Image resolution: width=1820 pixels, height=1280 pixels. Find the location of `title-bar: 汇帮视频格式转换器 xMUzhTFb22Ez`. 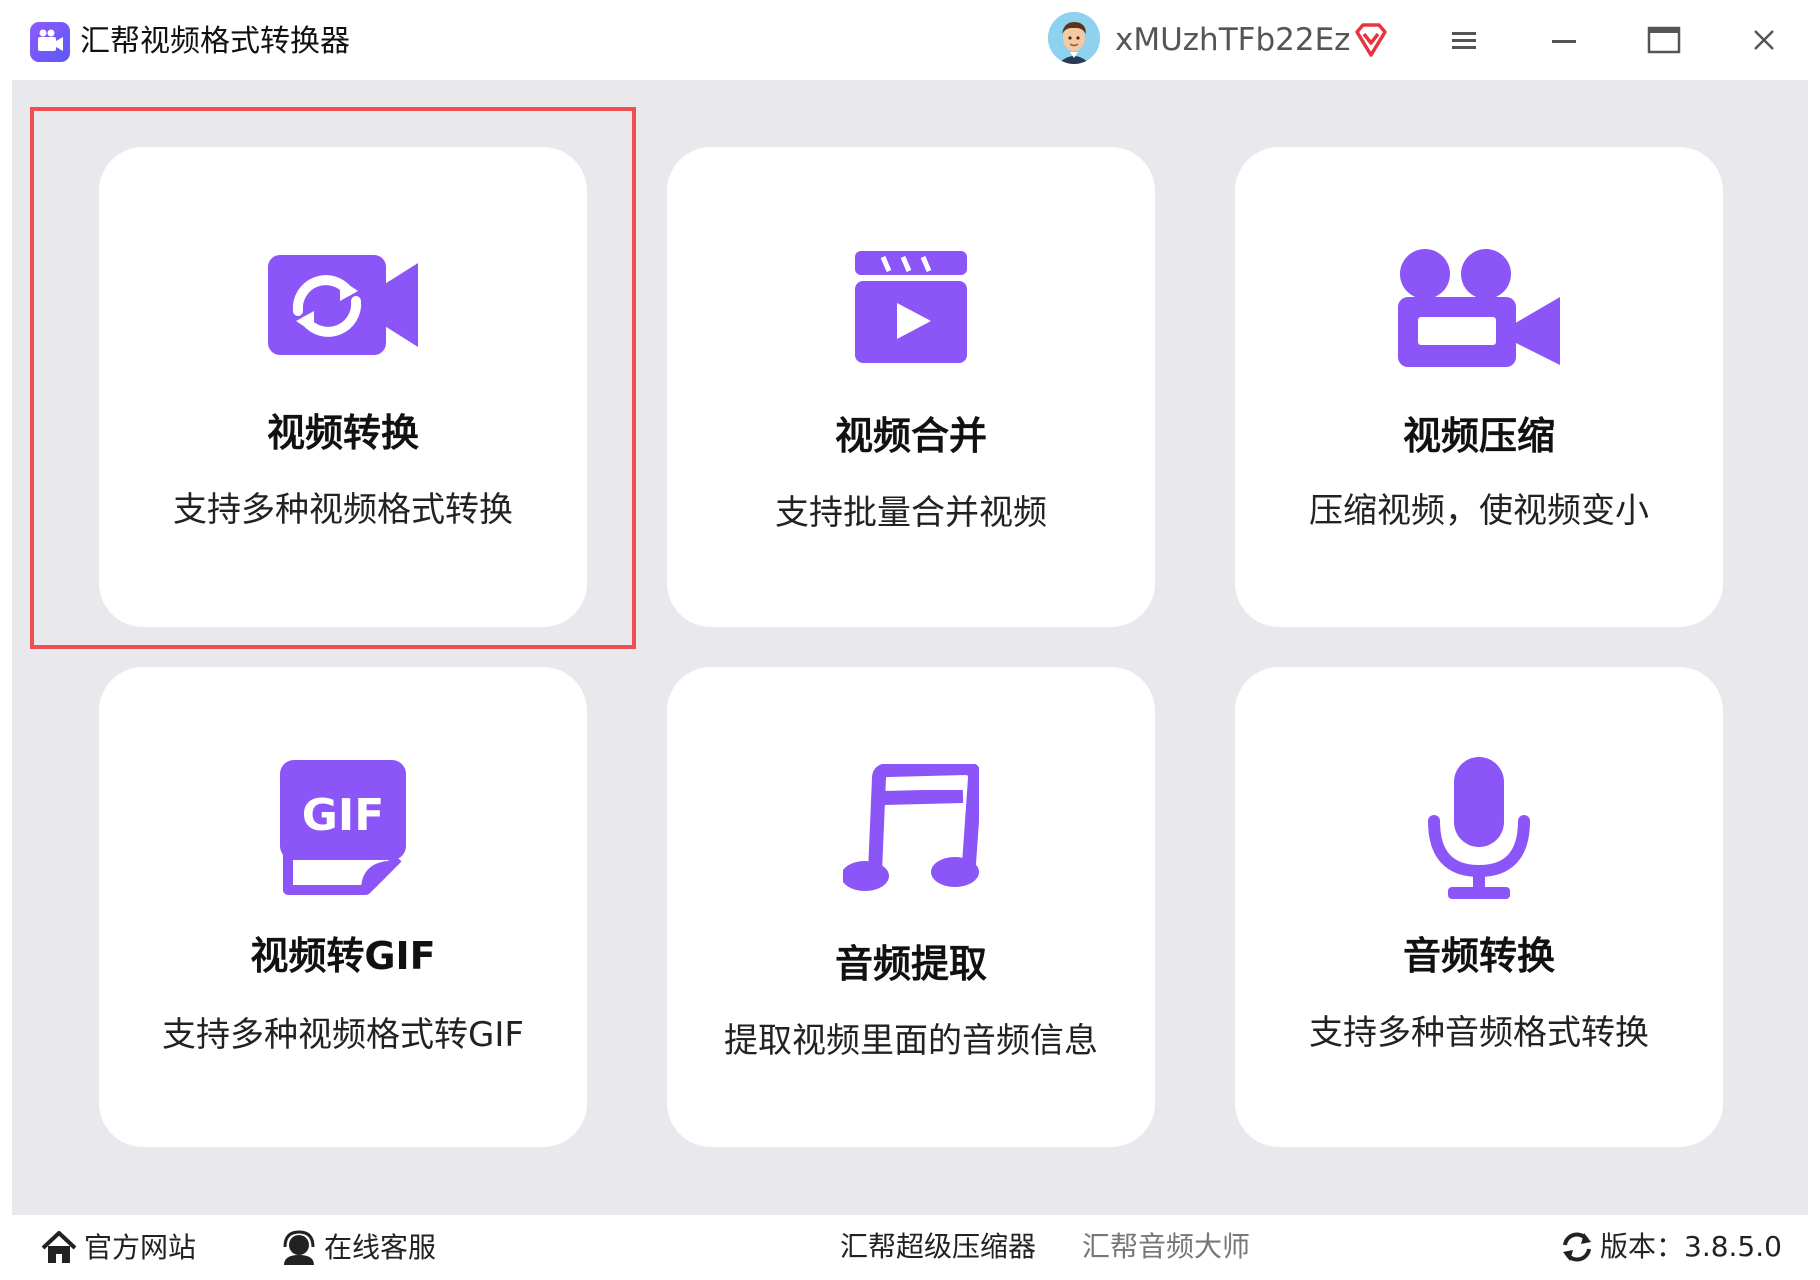

title-bar: 汇帮视频格式转换器 xMUzhTFb22Ez is located at coordinates (910, 40).